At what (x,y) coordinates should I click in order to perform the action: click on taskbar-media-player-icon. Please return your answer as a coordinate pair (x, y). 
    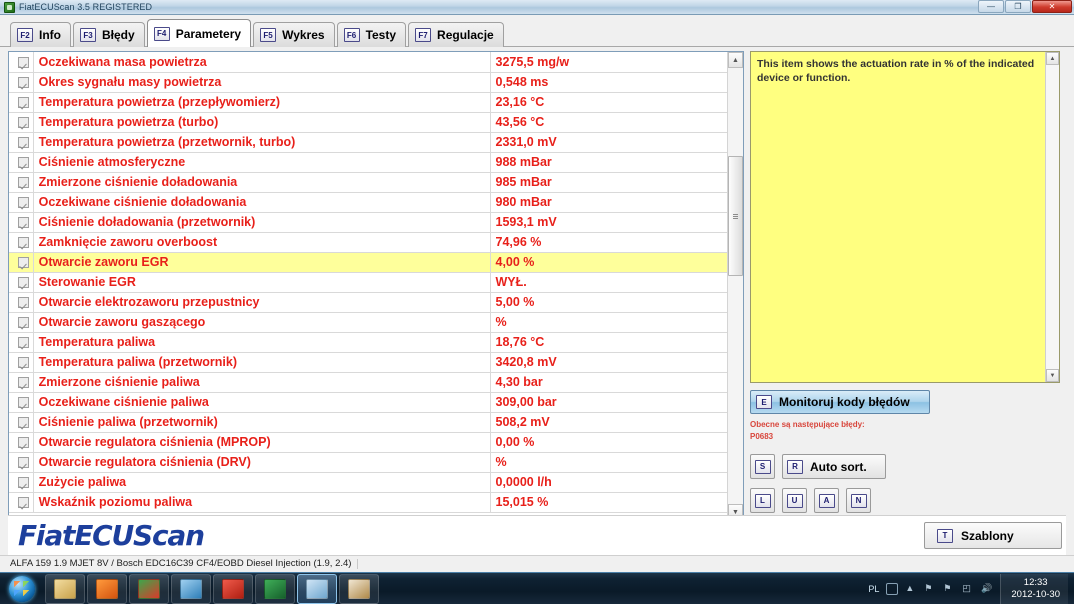
    Looking at the image, I should click on (107, 588).